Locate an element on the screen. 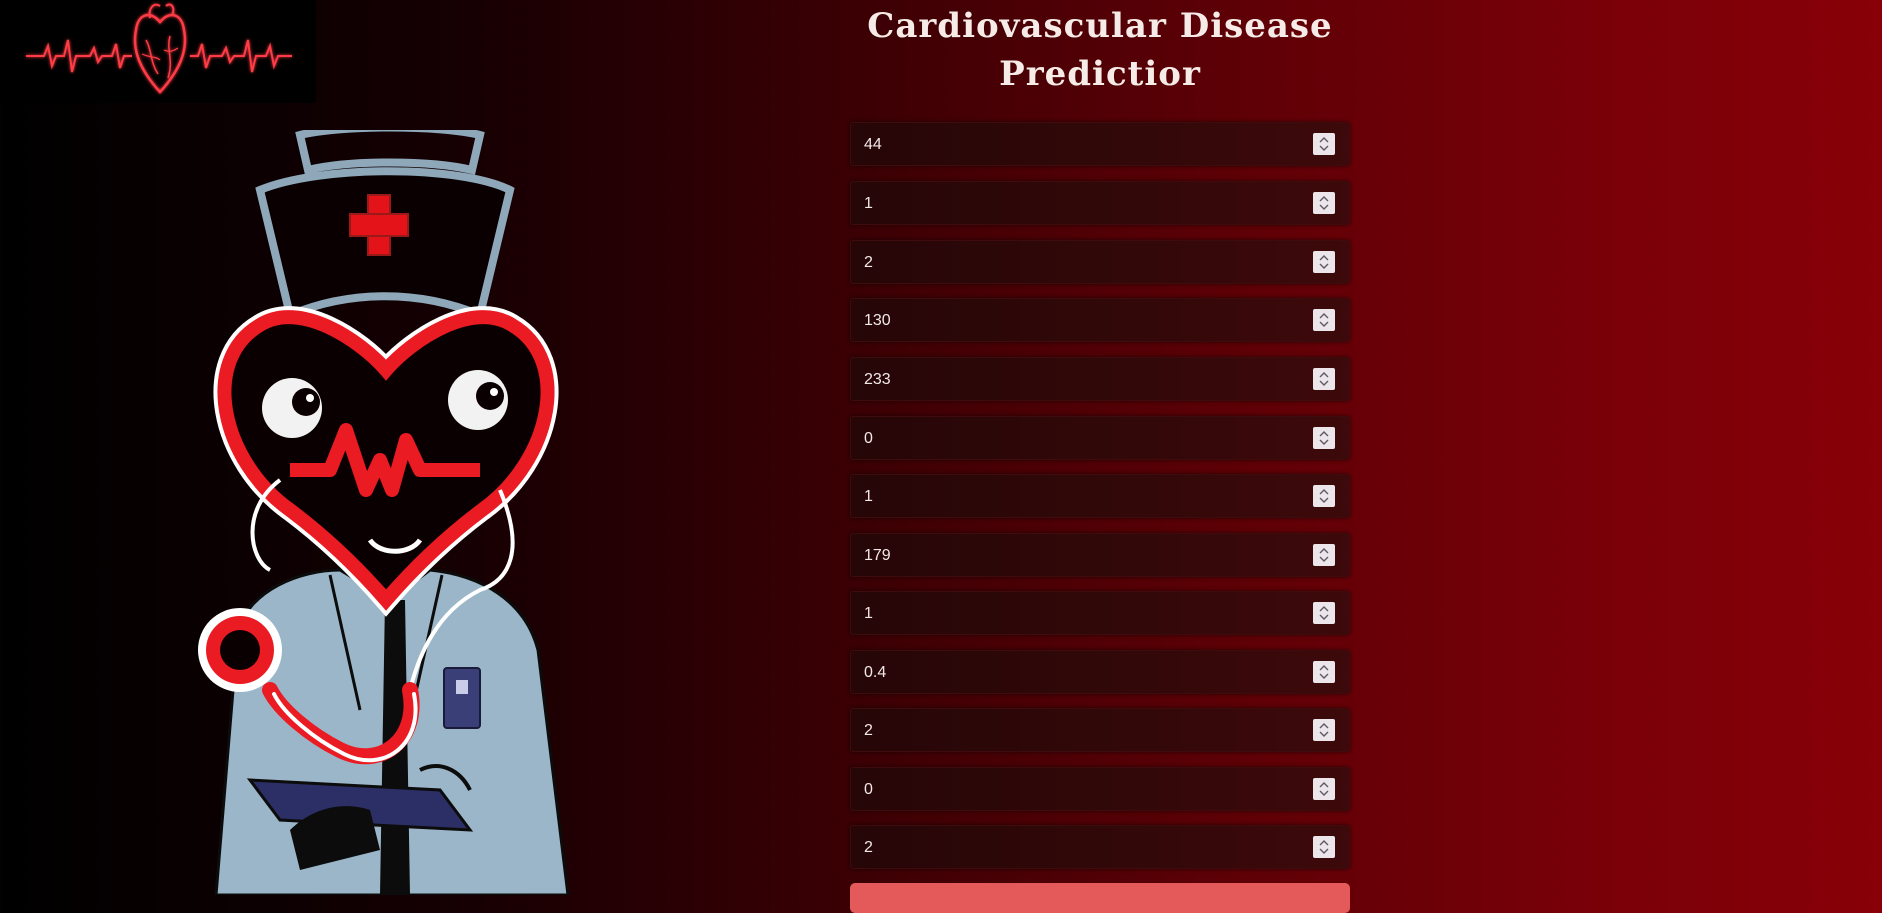  number-input-11: 2 is located at coordinates (1100, 730).